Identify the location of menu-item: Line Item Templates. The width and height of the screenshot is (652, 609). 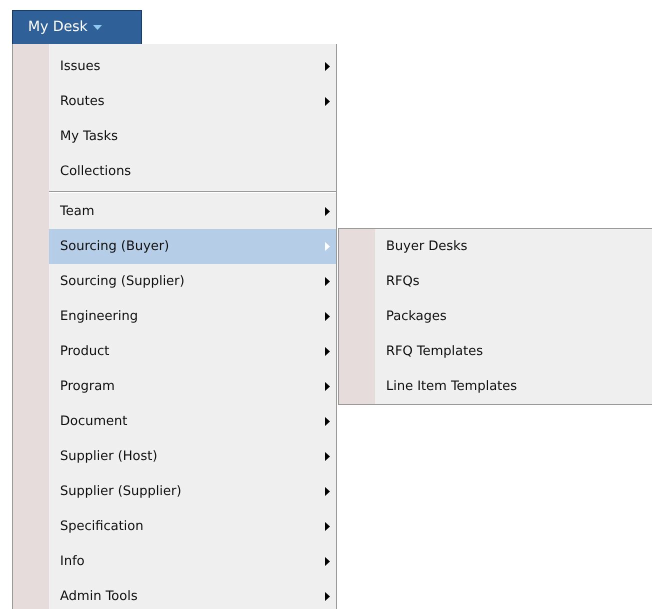
(513, 386).